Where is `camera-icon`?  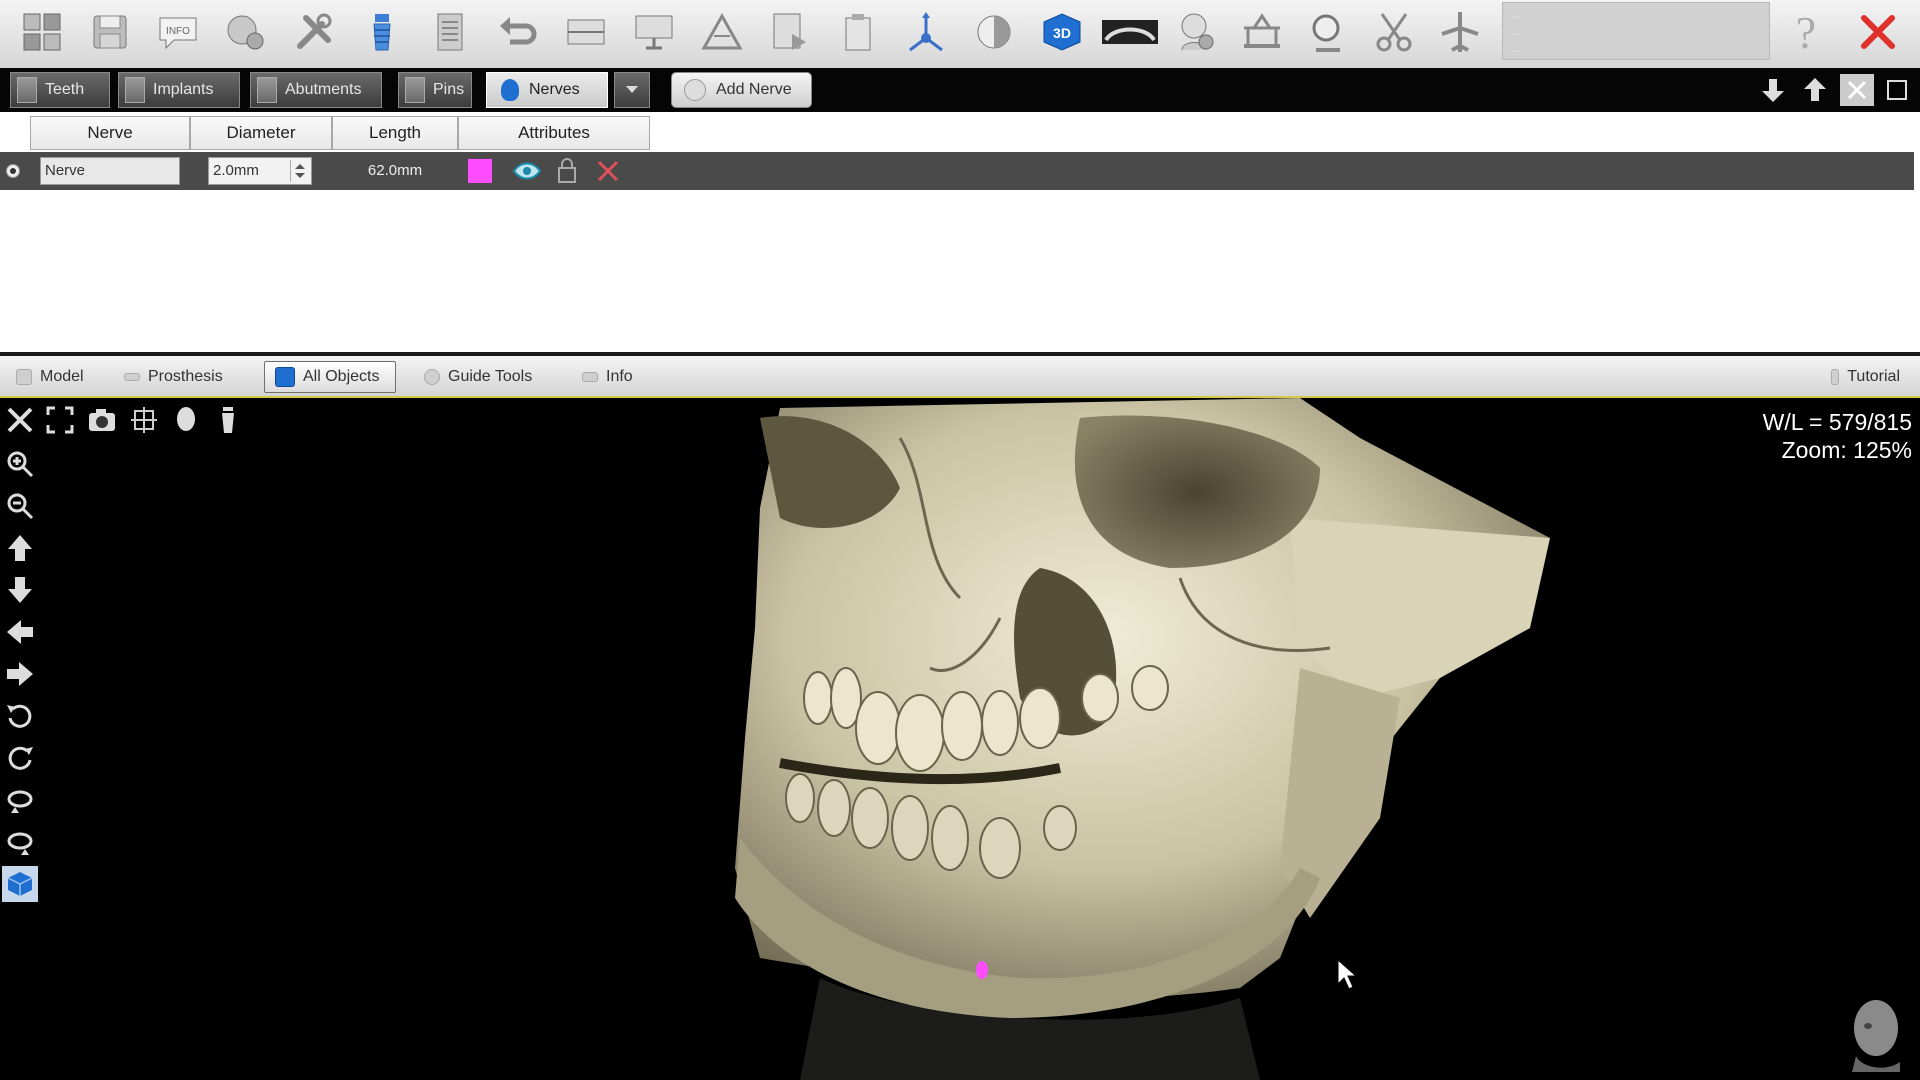
camera-icon is located at coordinates (102, 420).